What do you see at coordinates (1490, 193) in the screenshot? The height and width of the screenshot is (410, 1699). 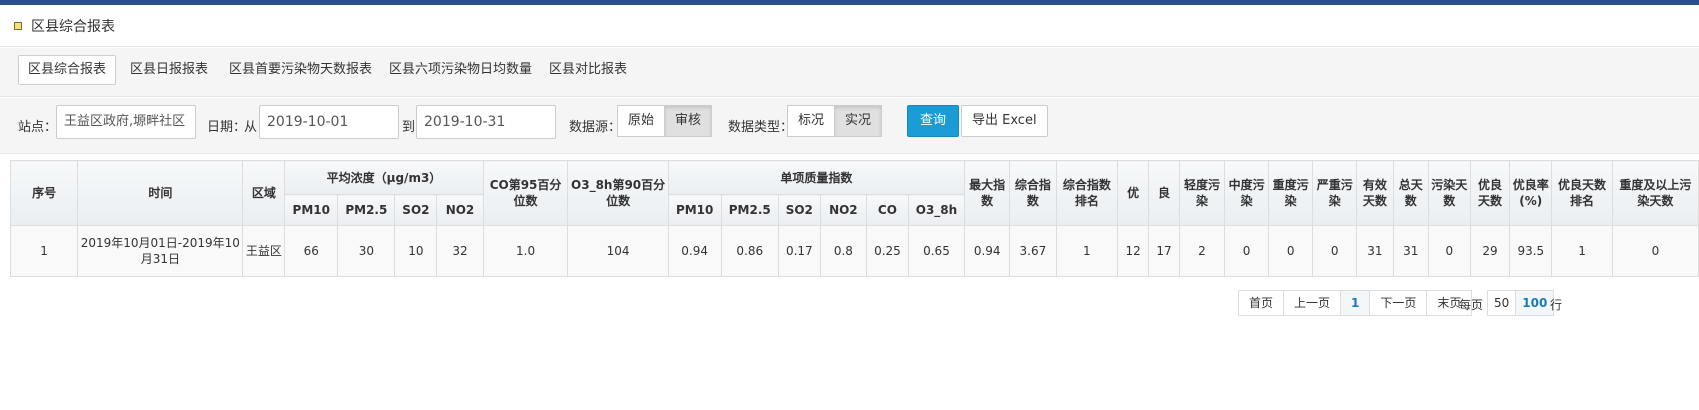 I see `col-good-days: 优良天数` at bounding box center [1490, 193].